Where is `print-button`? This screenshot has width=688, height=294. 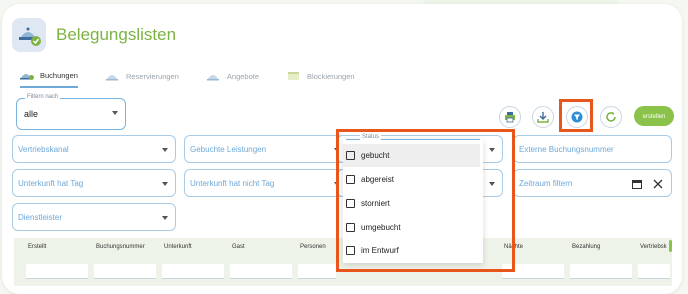 print-button is located at coordinates (510, 117).